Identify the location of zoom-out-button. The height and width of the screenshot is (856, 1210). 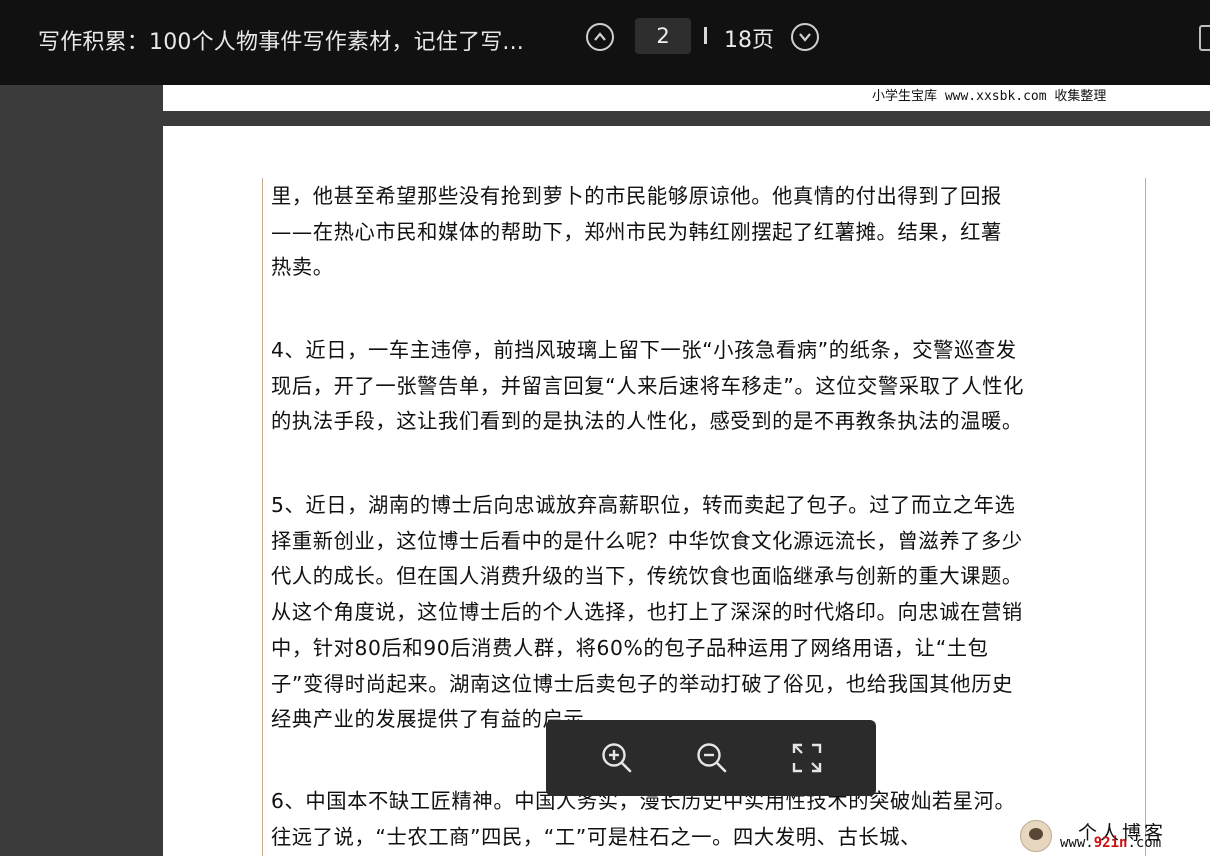
(712, 758).